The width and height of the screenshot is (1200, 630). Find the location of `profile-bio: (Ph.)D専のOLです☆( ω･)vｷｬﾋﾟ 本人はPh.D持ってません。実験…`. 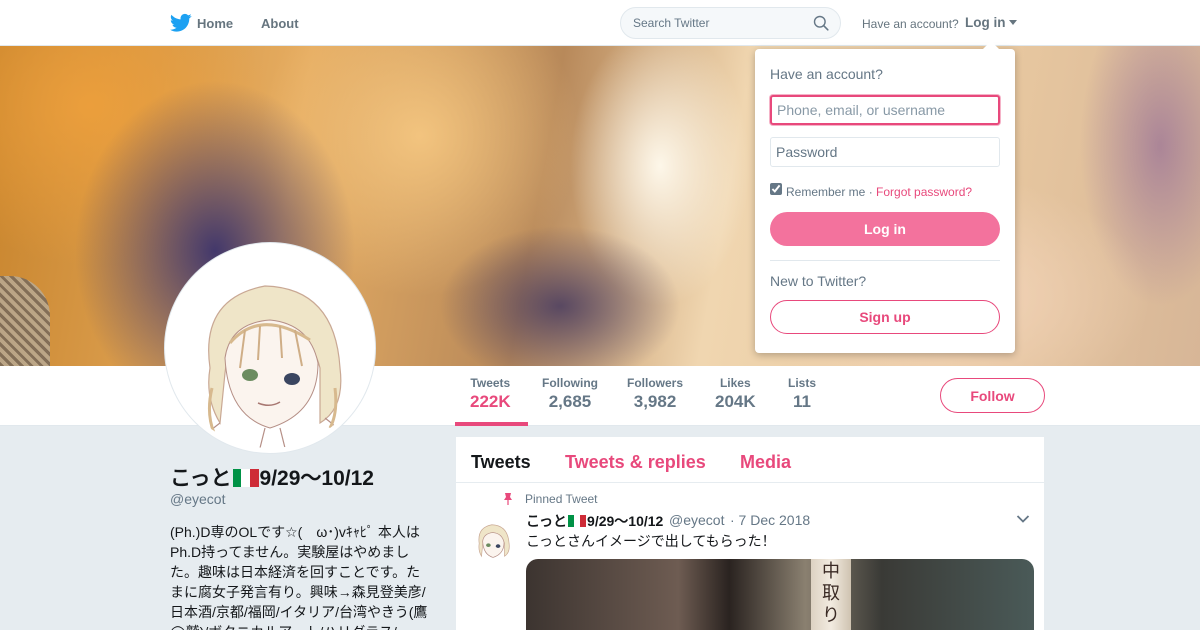

profile-bio: (Ph.)D専のOLです☆( ω･)vｷｬﾋﾟ 本人はPh.D持ってません。実験… is located at coordinates (299, 577).